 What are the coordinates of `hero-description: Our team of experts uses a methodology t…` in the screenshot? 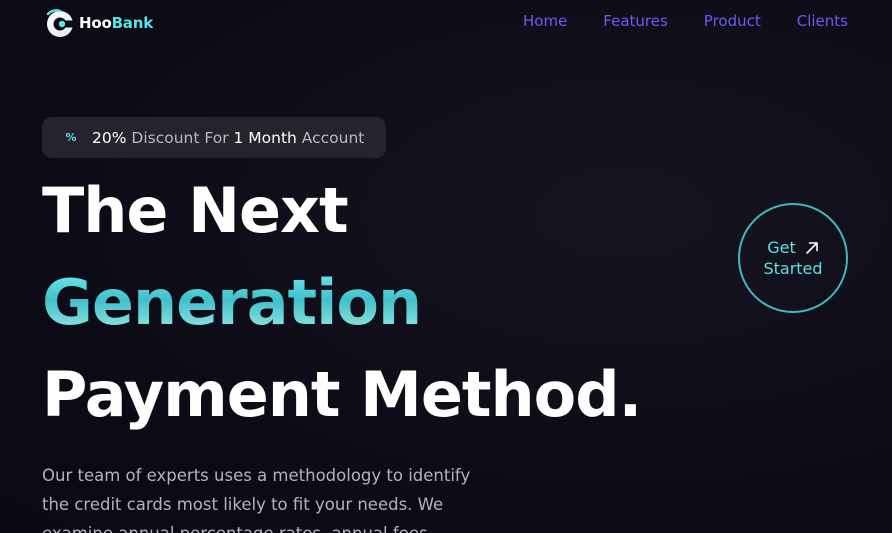 It's located at (256, 499).